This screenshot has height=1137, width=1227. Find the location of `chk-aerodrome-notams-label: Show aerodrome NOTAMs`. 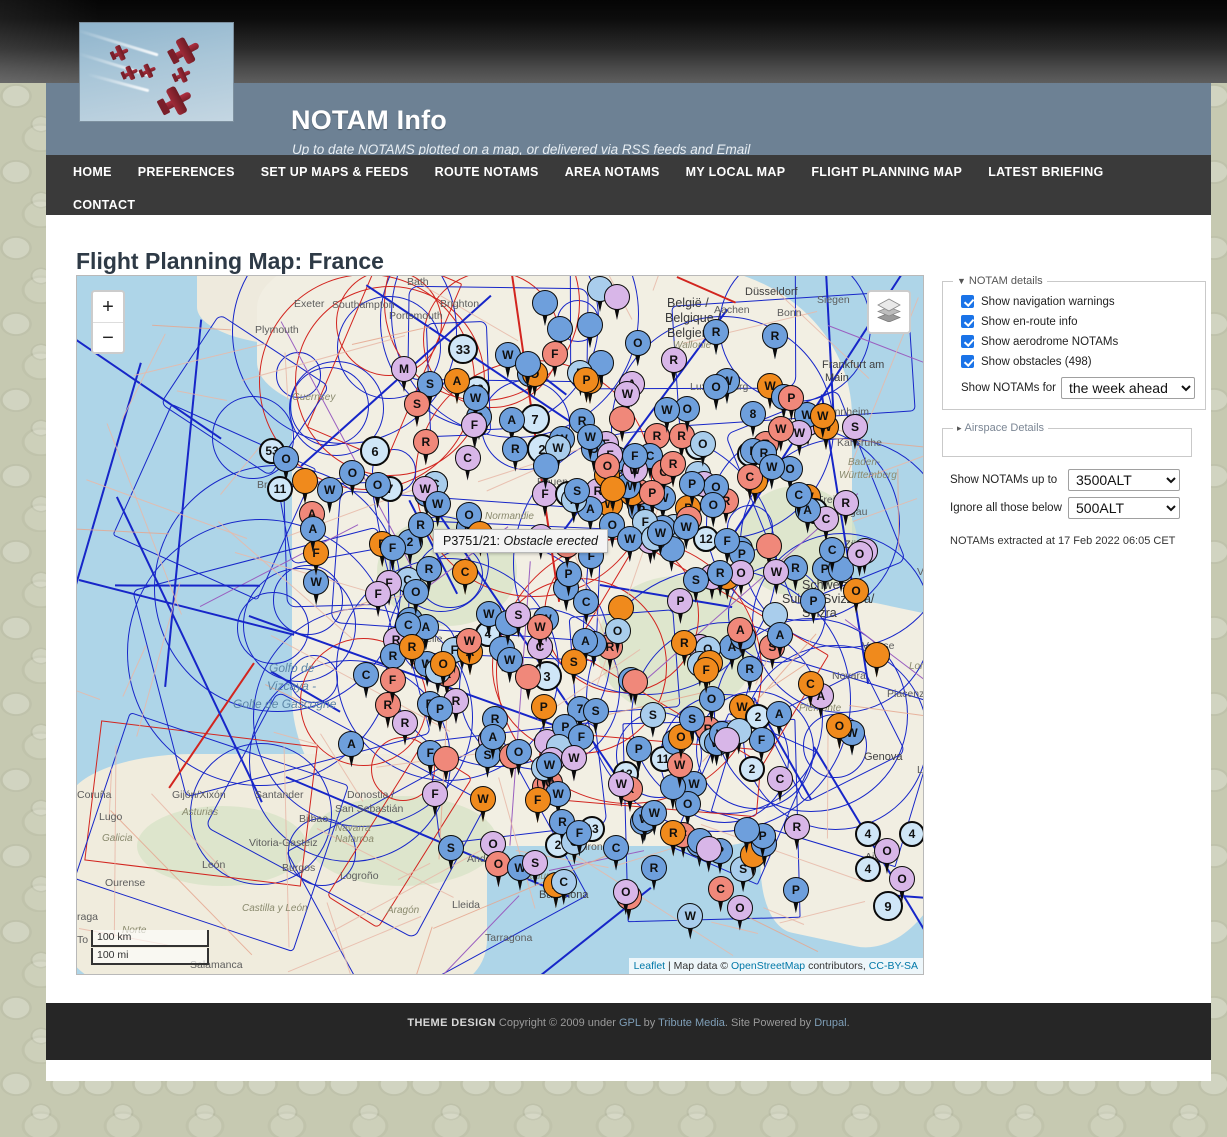

chk-aerodrome-notams-label: Show aerodrome NOTAMs is located at coordinates (1049, 342).